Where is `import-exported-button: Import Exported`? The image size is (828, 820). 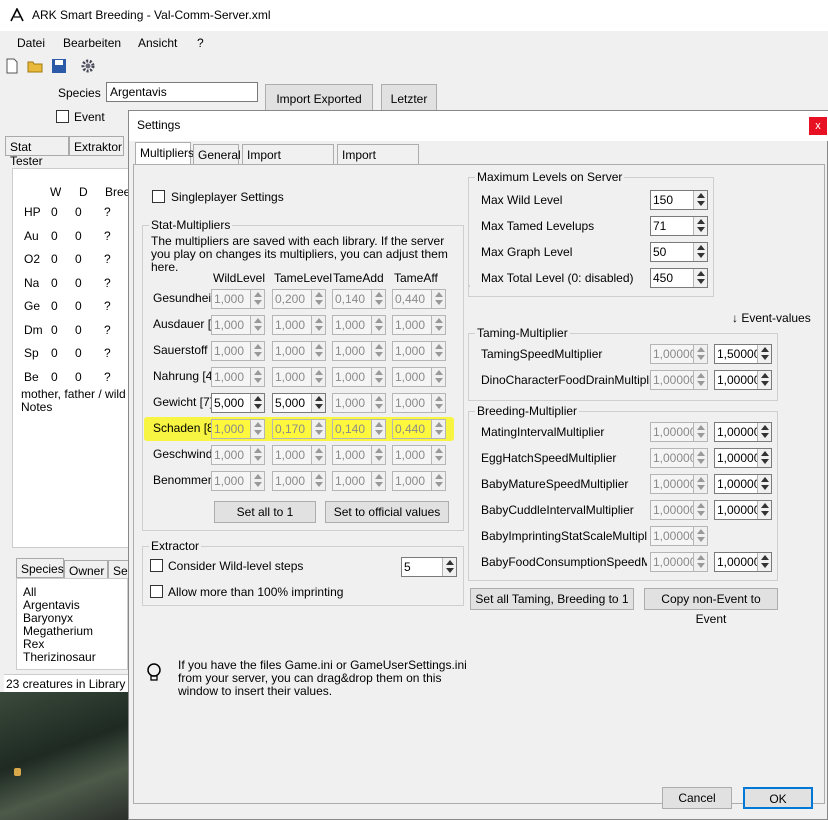 import-exported-button: Import Exported is located at coordinates (319, 98).